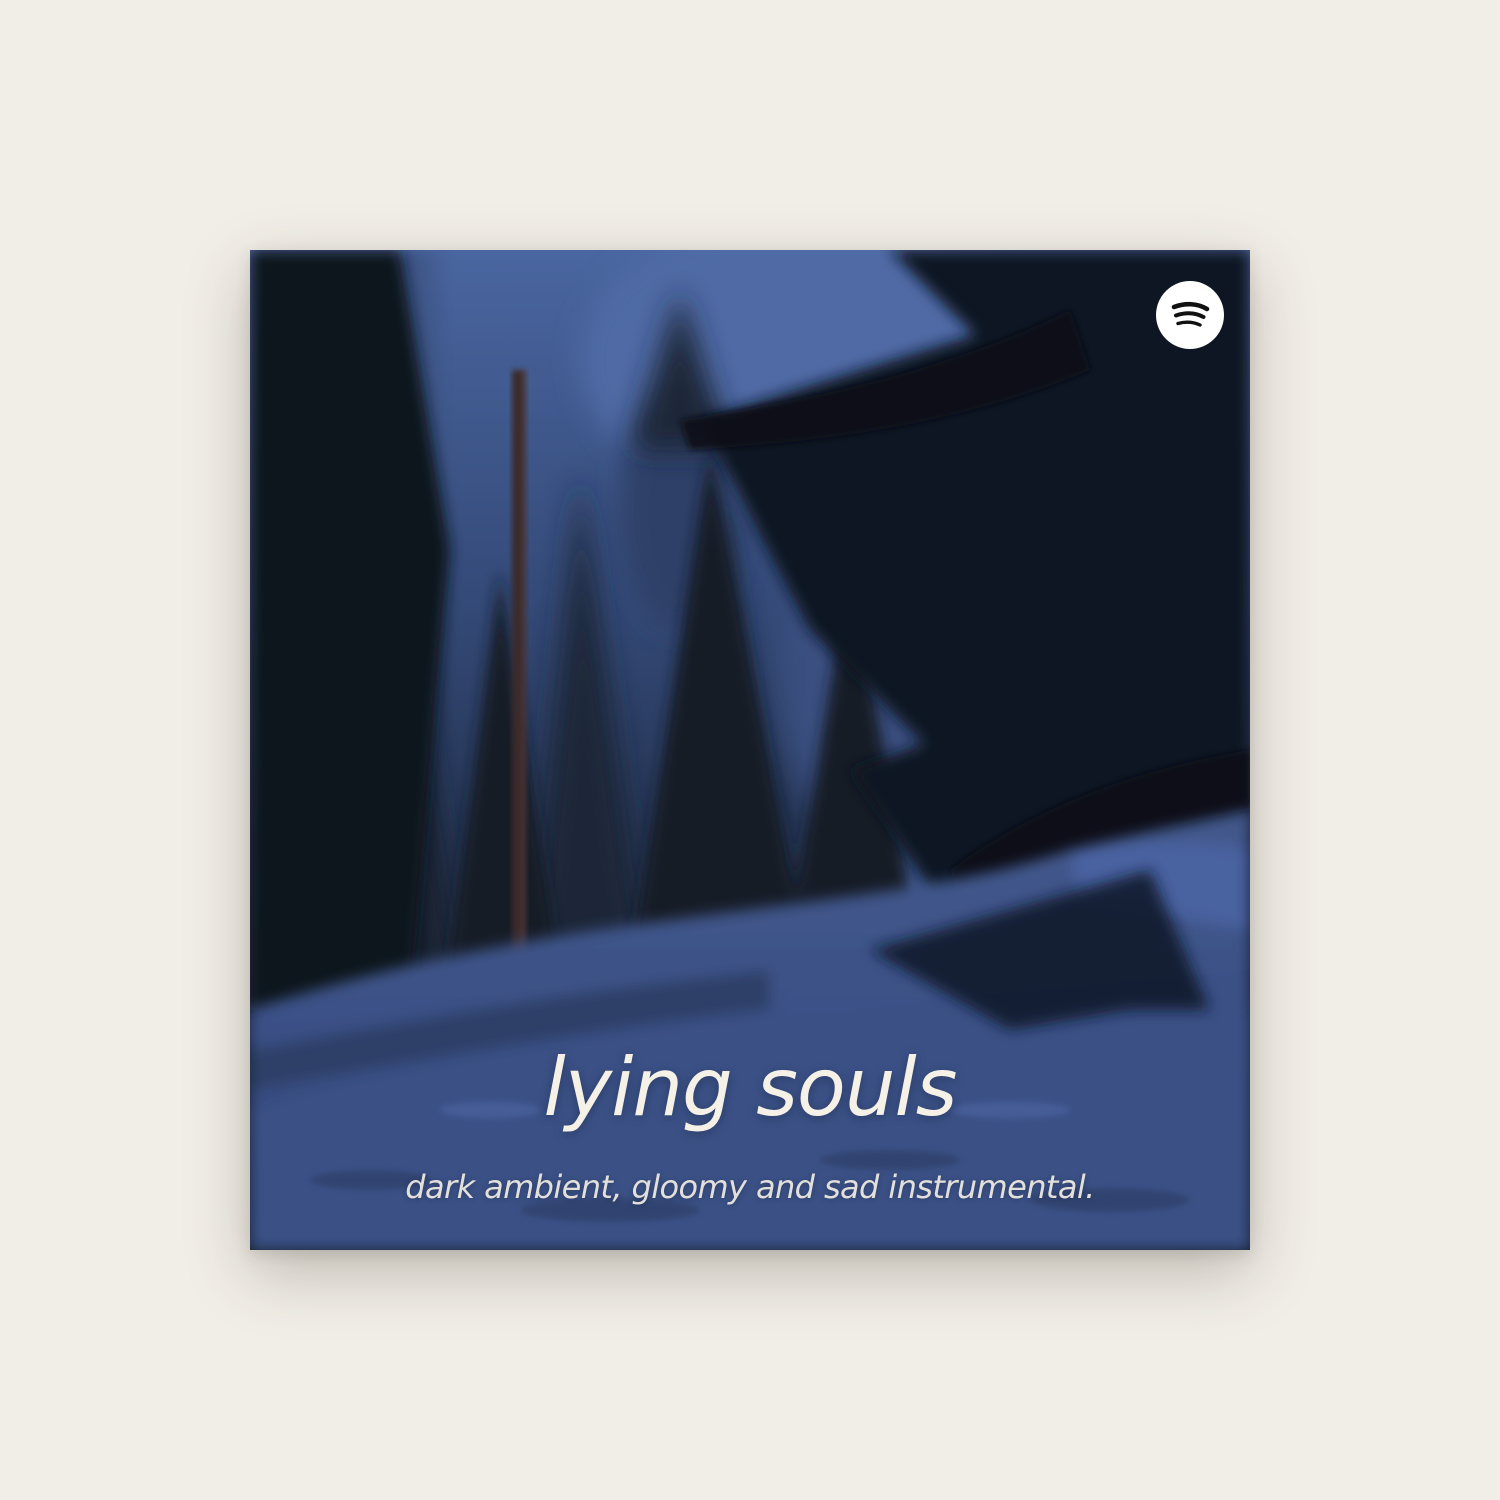 Image resolution: width=1500 pixels, height=1500 pixels. Describe the element at coordinates (750, 1087) in the screenshot. I see `playlist-title: lying souls` at that location.